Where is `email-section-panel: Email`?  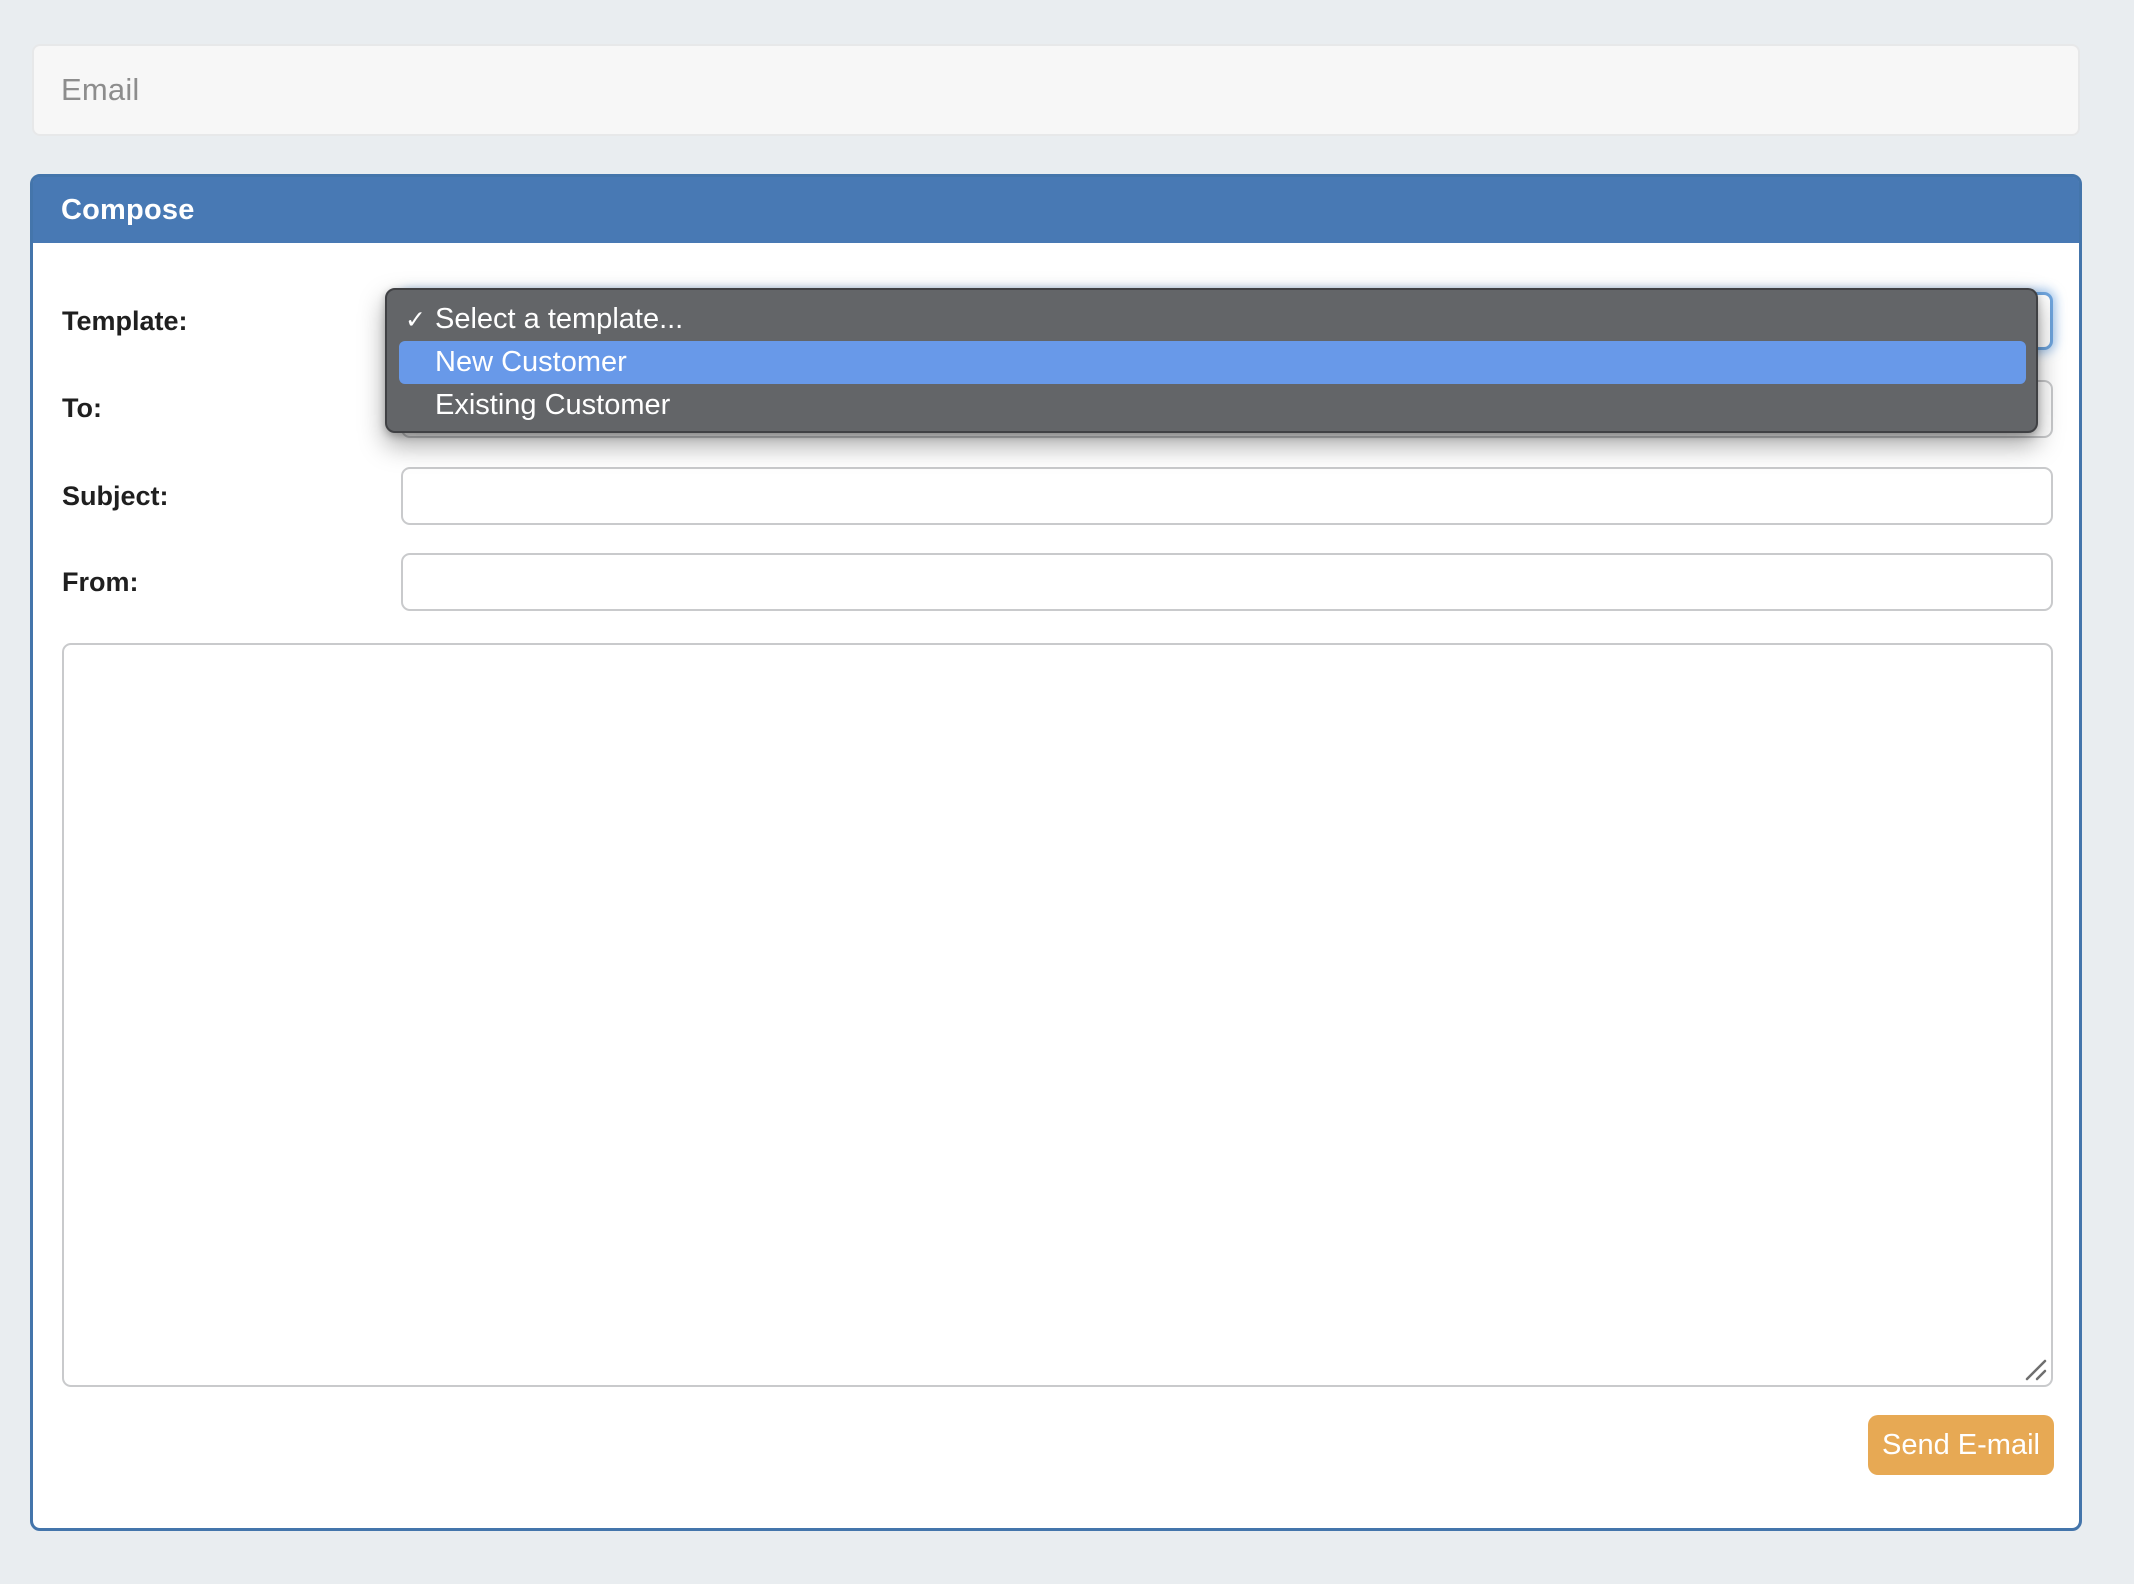
email-section-panel: Email is located at coordinates (1056, 90).